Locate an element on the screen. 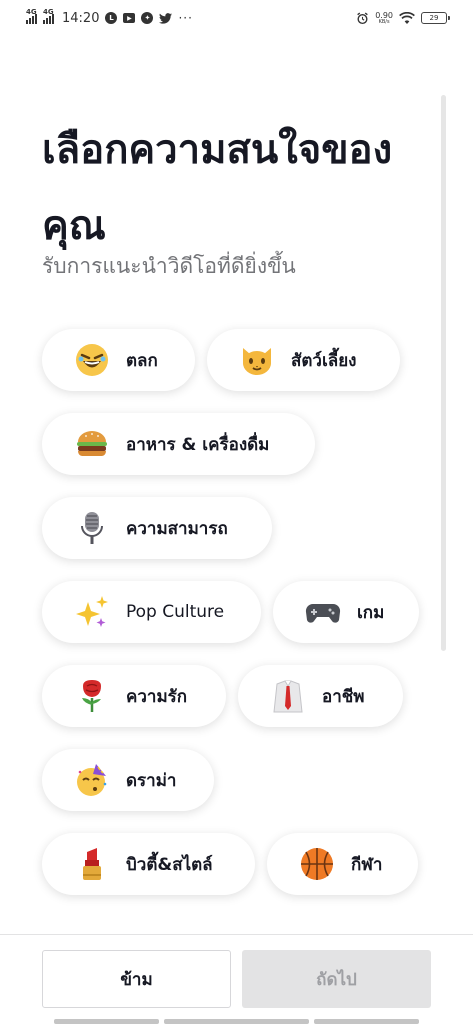  interest-chip-label: เกม is located at coordinates (371, 612).